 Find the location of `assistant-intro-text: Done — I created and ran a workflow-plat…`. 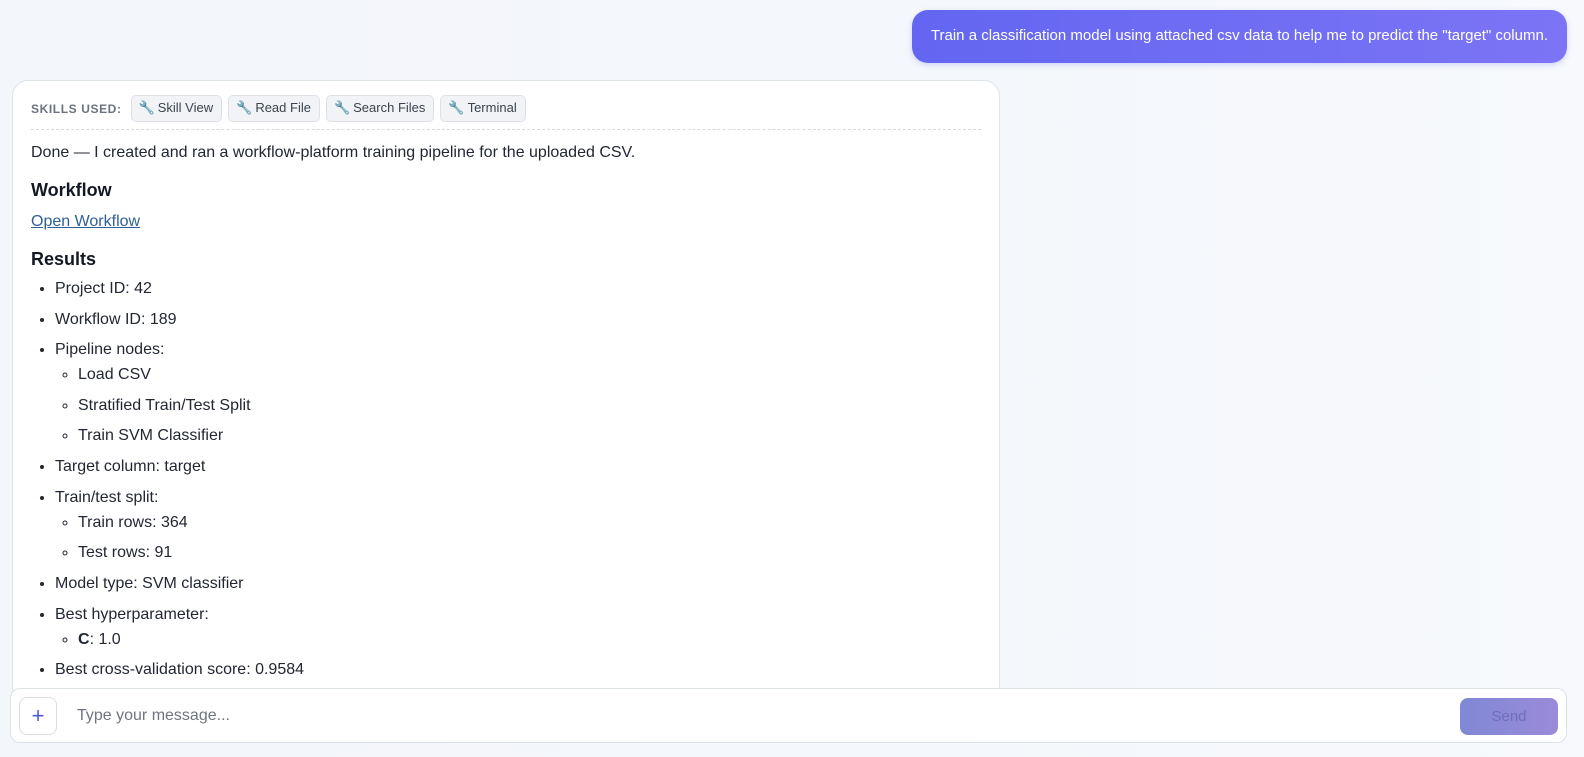

assistant-intro-text: Done — I created and ran a workflow-plat… is located at coordinates (333, 152).